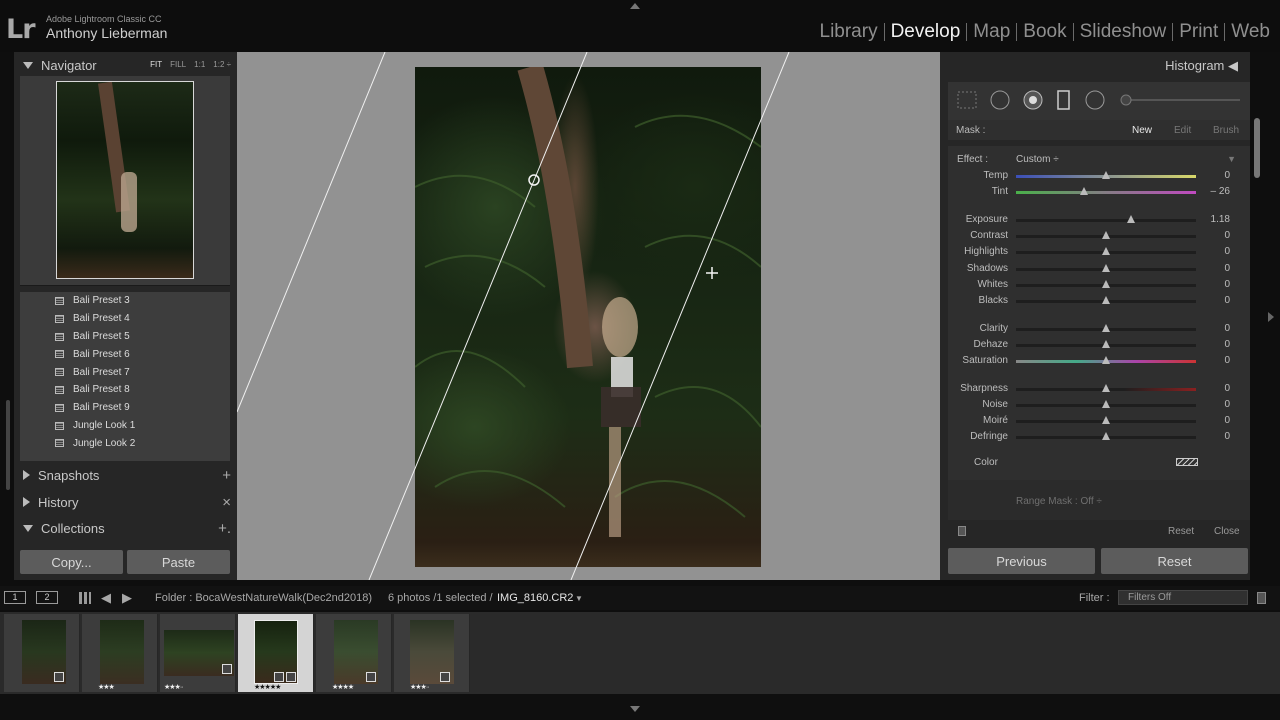  I want to click on slider-highlights: Highlights 0, so click(1099, 252).